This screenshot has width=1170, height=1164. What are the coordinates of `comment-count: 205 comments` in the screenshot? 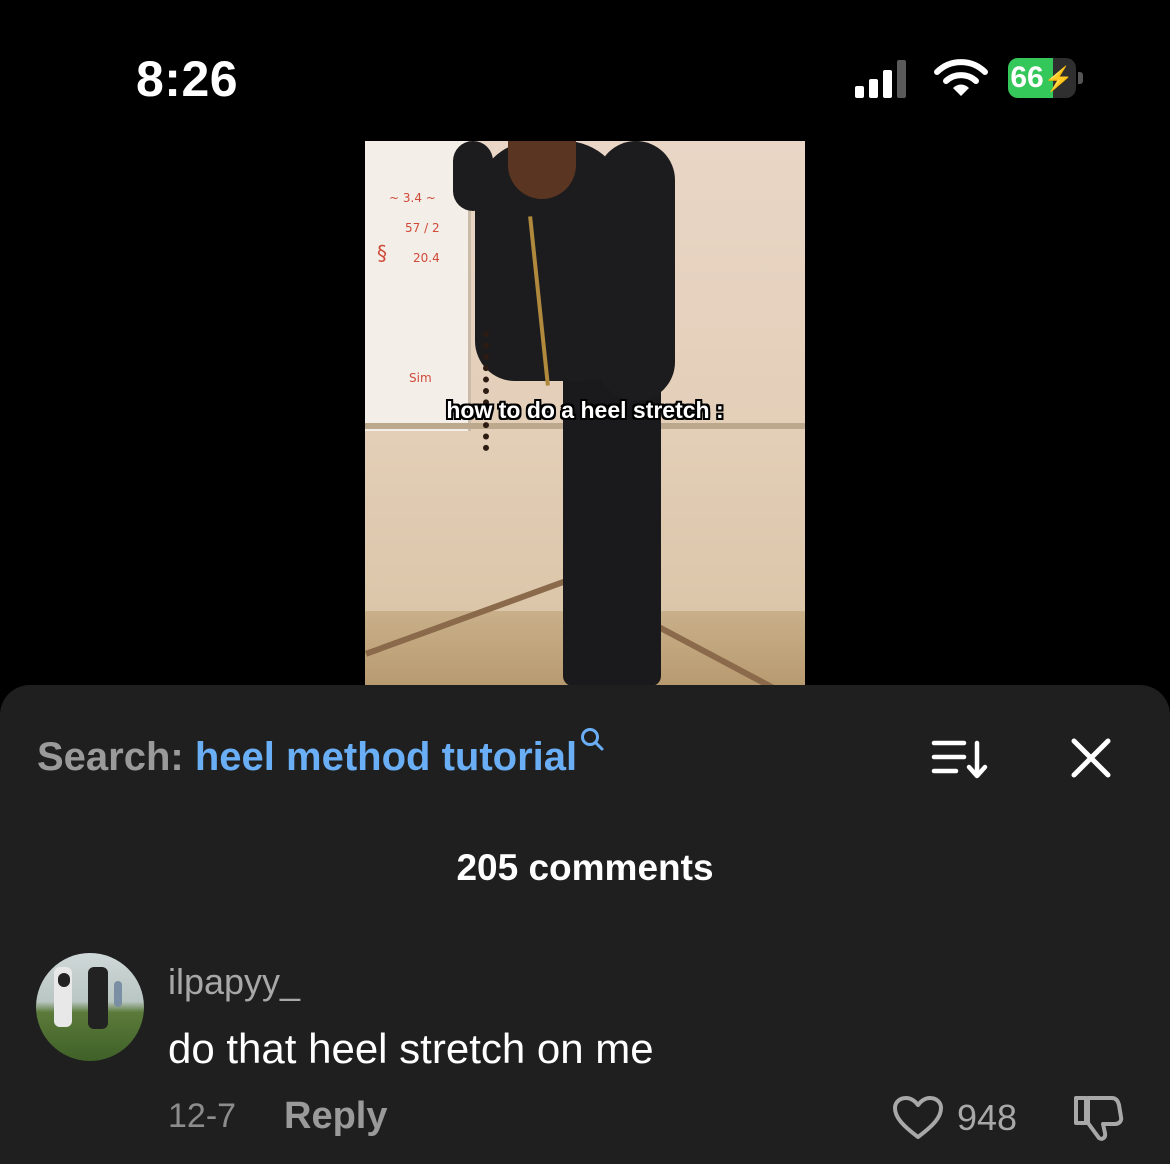 It's located at (585, 867).